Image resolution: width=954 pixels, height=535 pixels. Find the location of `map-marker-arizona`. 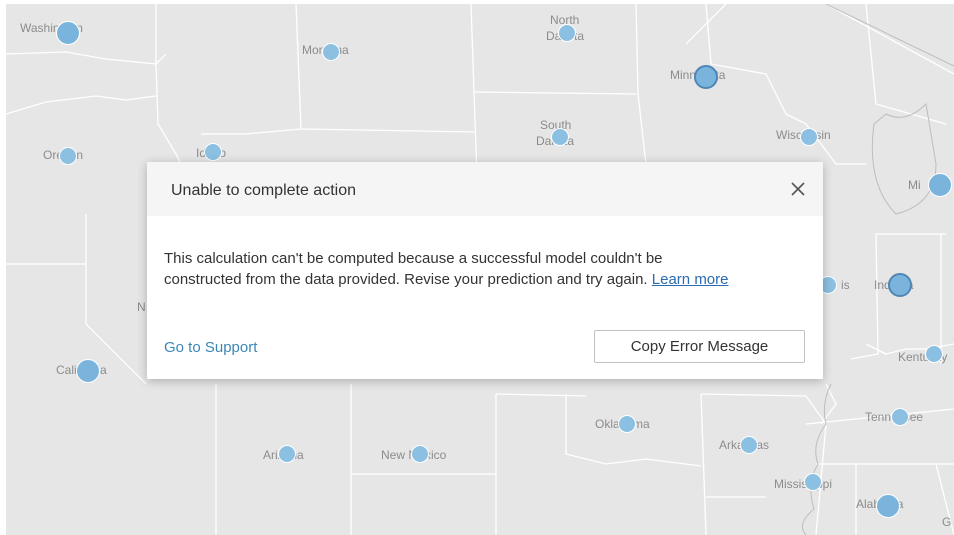

map-marker-arizona is located at coordinates (287, 454).